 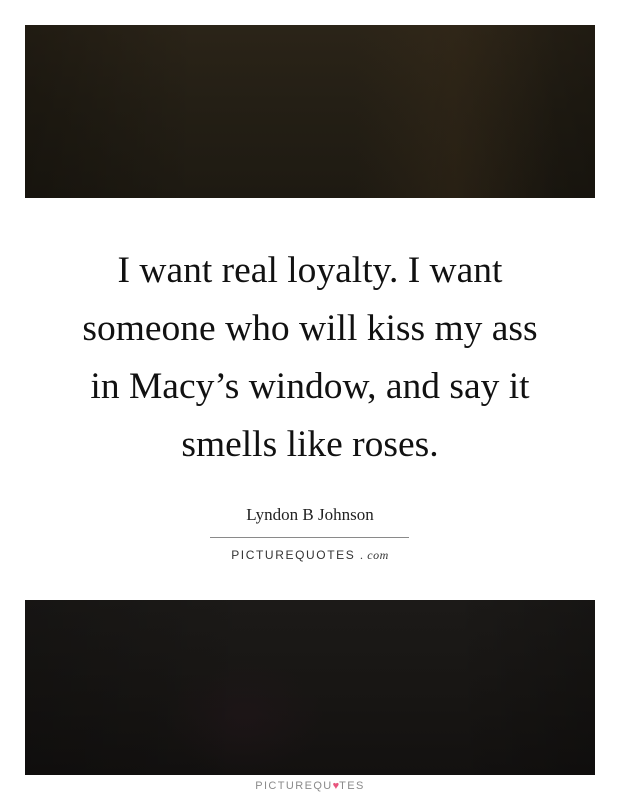 What do you see at coordinates (294, 786) in the screenshot?
I see `footer-brand-prefix: PICTUREQU` at bounding box center [294, 786].